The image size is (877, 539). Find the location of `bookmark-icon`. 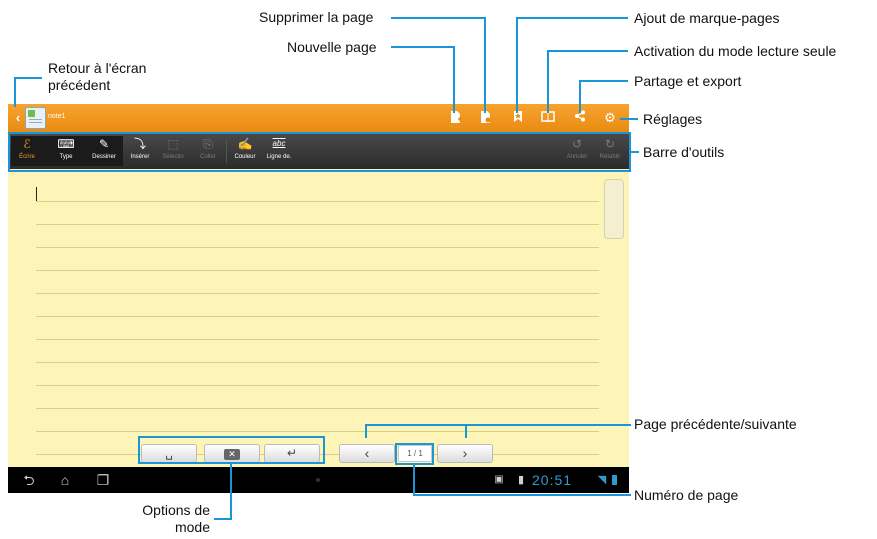

bookmark-icon is located at coordinates (518, 118).